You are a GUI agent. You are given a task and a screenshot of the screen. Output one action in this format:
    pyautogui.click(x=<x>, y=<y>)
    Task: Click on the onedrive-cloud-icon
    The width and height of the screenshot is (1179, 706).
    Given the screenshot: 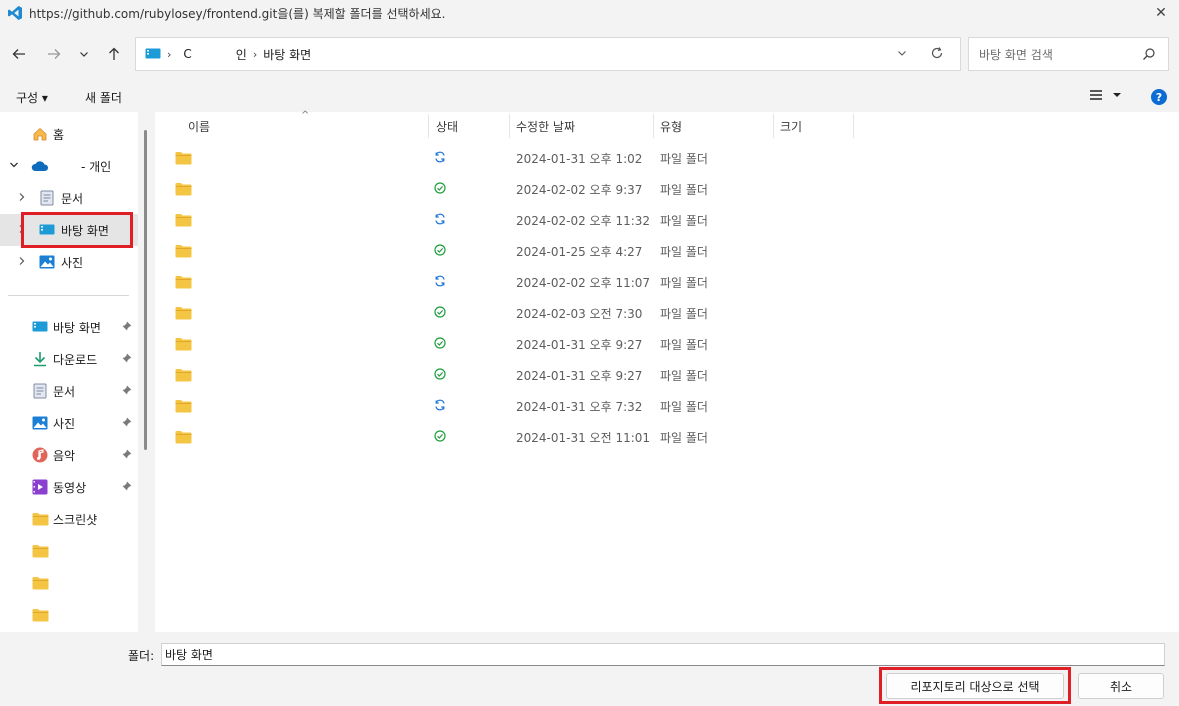 What is the action you would take?
    pyautogui.click(x=40, y=166)
    